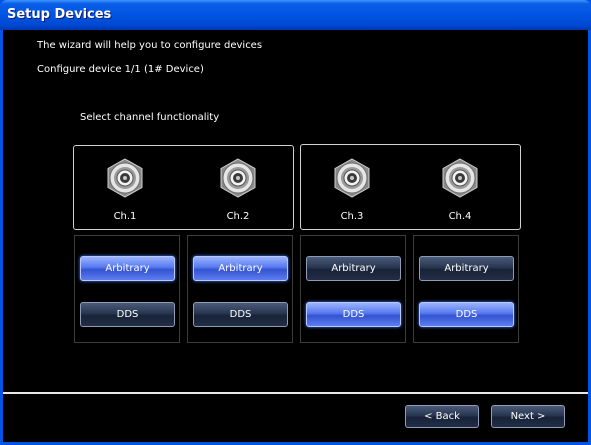 The height and width of the screenshot is (445, 591). Describe the element at coordinates (127, 314) in the screenshot. I see `ch1-dds-button: DDS` at that location.